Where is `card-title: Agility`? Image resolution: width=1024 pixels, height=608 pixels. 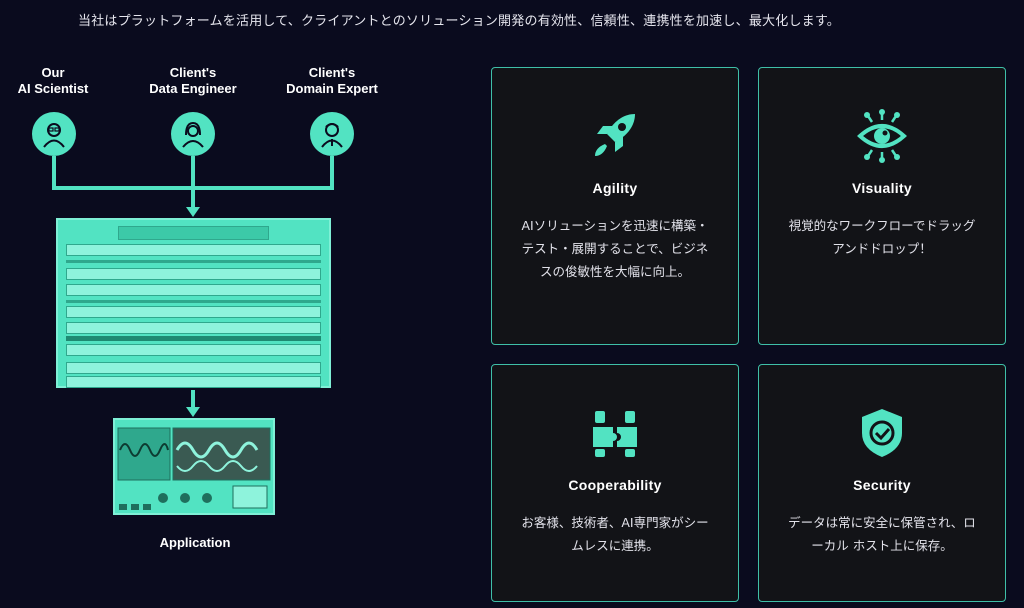
card-title: Agility is located at coordinates (615, 188).